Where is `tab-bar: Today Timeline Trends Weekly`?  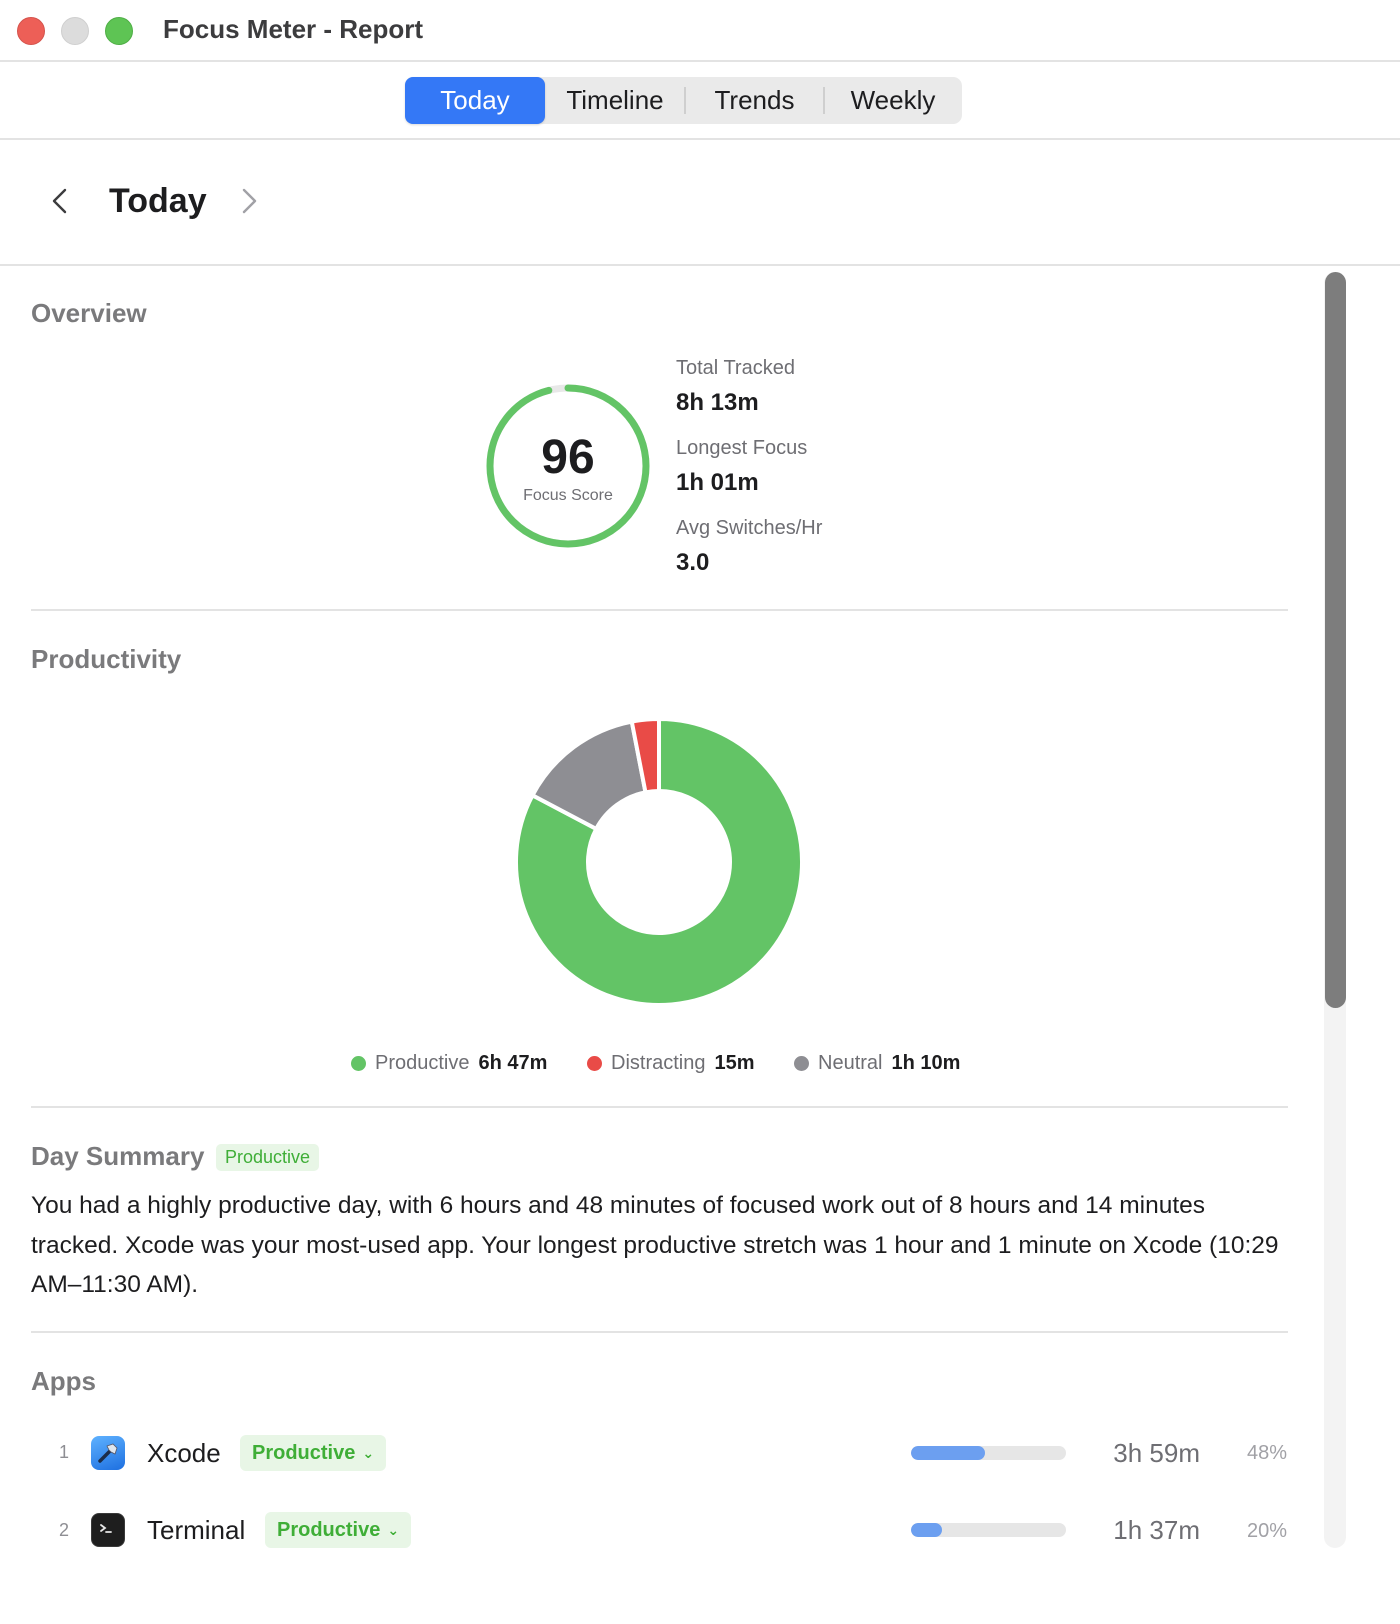
tab-bar: Today Timeline Trends Weekly is located at coordinates (700, 101).